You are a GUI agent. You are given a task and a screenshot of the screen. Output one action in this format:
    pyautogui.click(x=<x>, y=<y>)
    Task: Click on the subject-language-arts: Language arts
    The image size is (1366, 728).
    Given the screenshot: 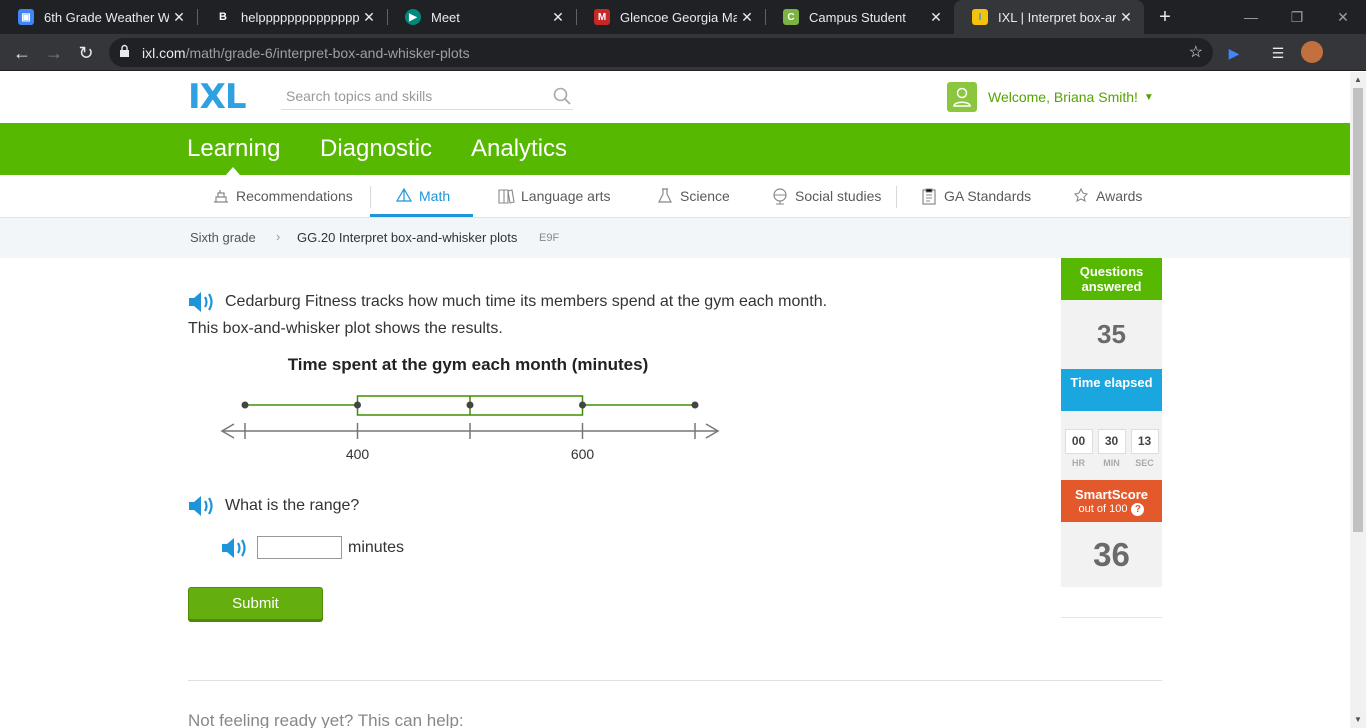 What is the action you would take?
    pyautogui.click(x=554, y=196)
    